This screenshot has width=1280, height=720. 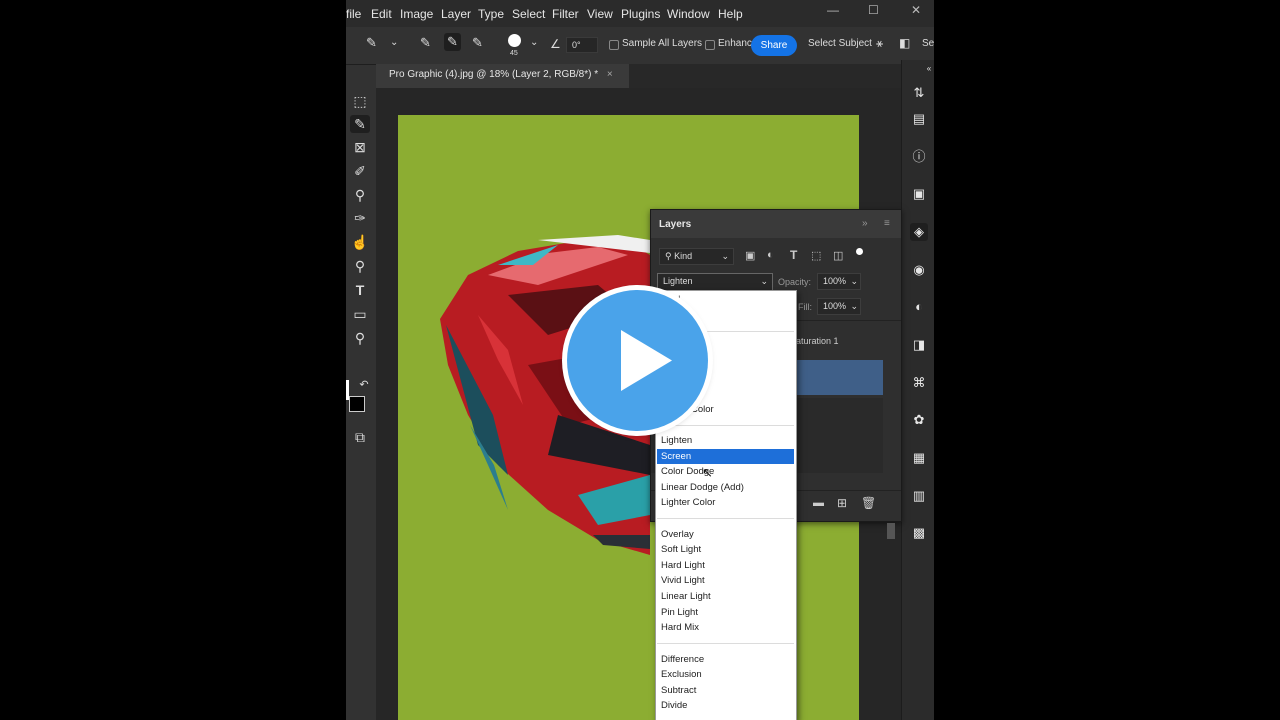 I want to click on comments-icon: ▤, so click(x=919, y=119).